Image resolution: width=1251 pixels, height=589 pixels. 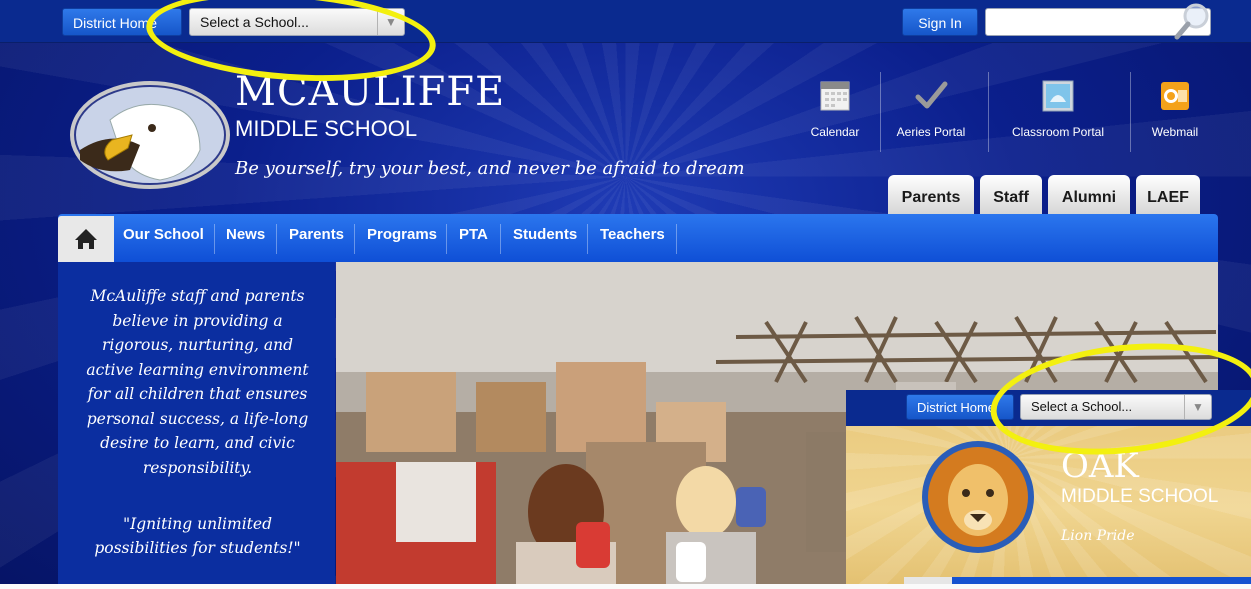 What do you see at coordinates (1011, 195) in the screenshot?
I see `tab-staff: Staff` at bounding box center [1011, 195].